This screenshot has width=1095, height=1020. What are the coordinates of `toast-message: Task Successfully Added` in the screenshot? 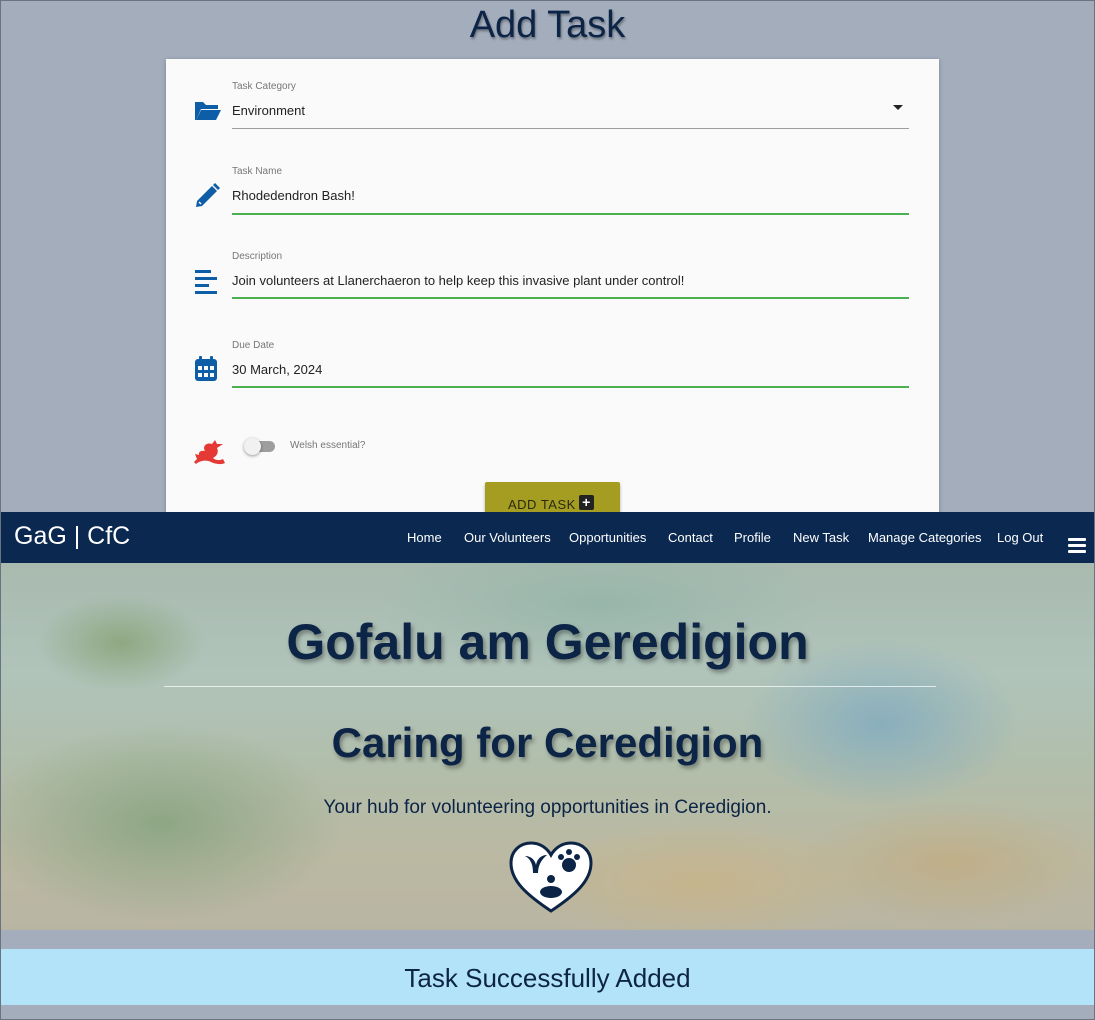 It's located at (547, 978).